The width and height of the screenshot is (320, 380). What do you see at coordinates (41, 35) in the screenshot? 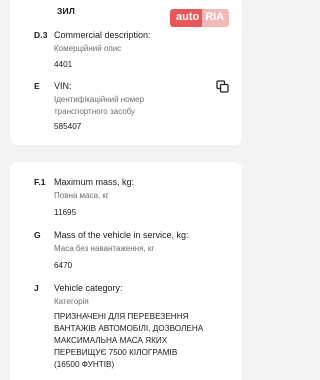
I see `field-code: D.3` at bounding box center [41, 35].